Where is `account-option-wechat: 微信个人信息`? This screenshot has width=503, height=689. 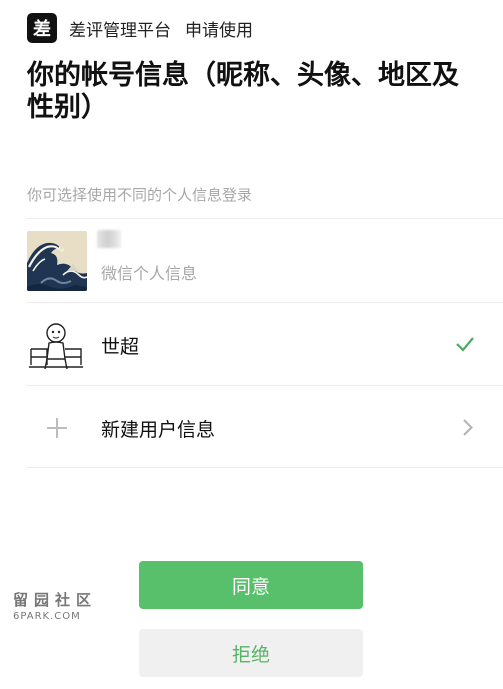
account-option-wechat: 微信个人信息 is located at coordinates (265, 261).